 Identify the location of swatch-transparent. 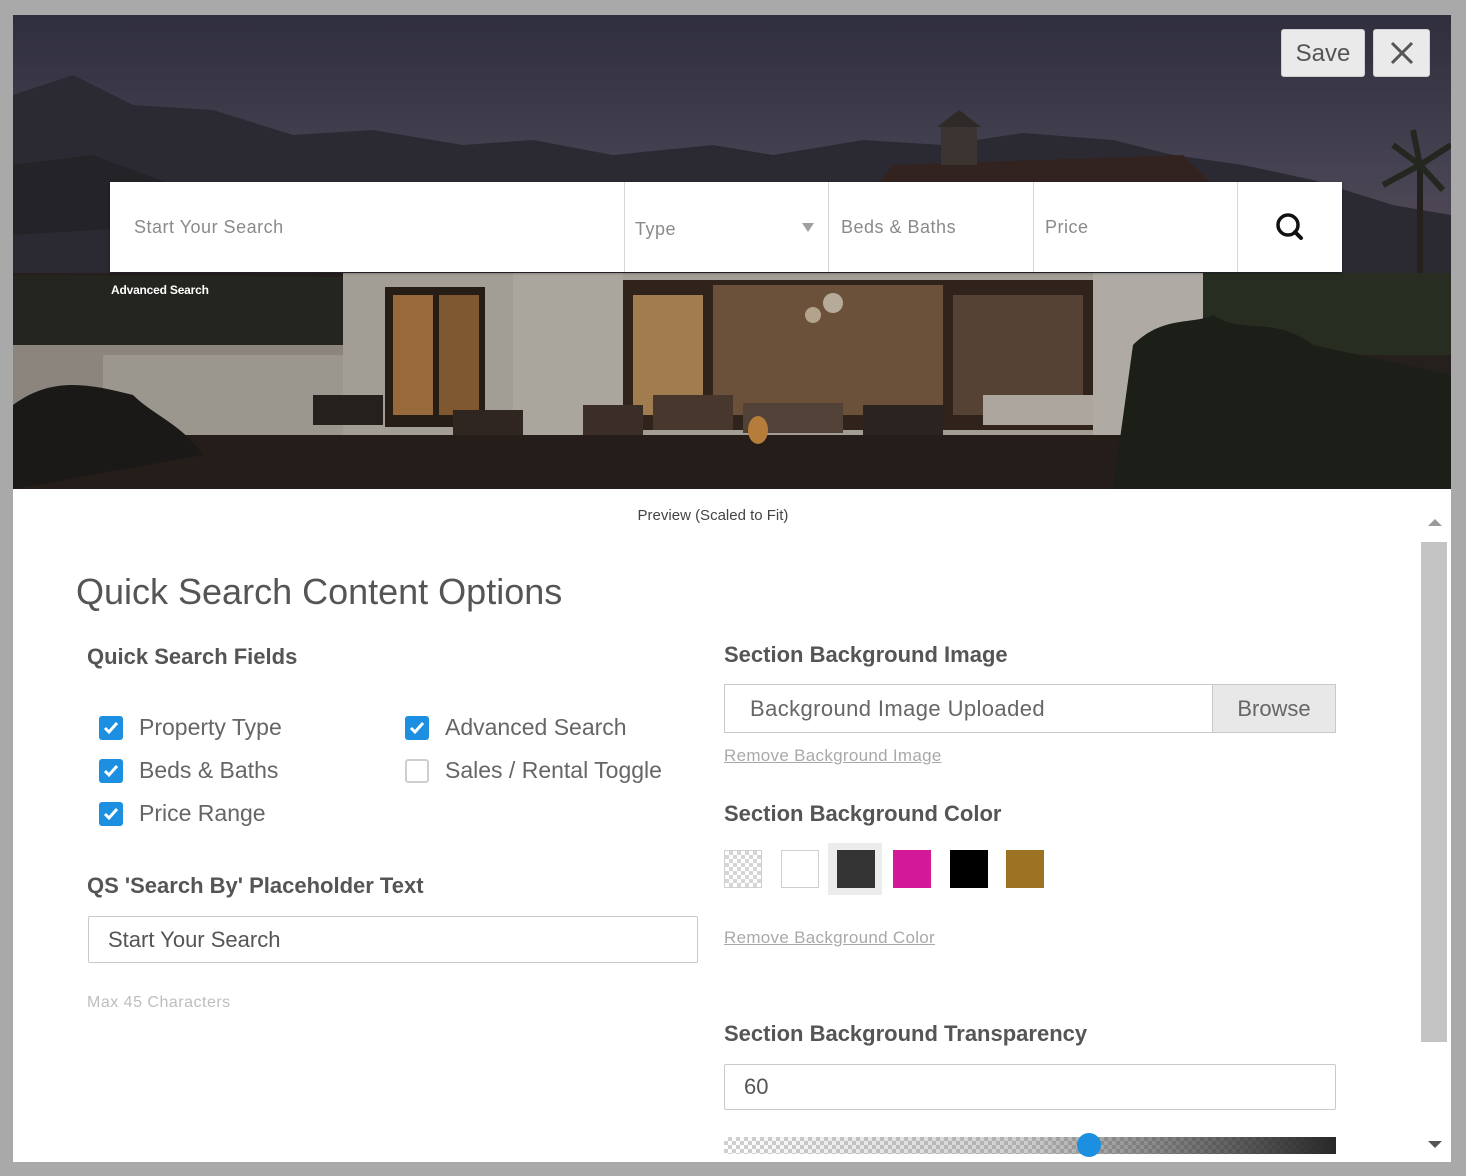
(743, 869).